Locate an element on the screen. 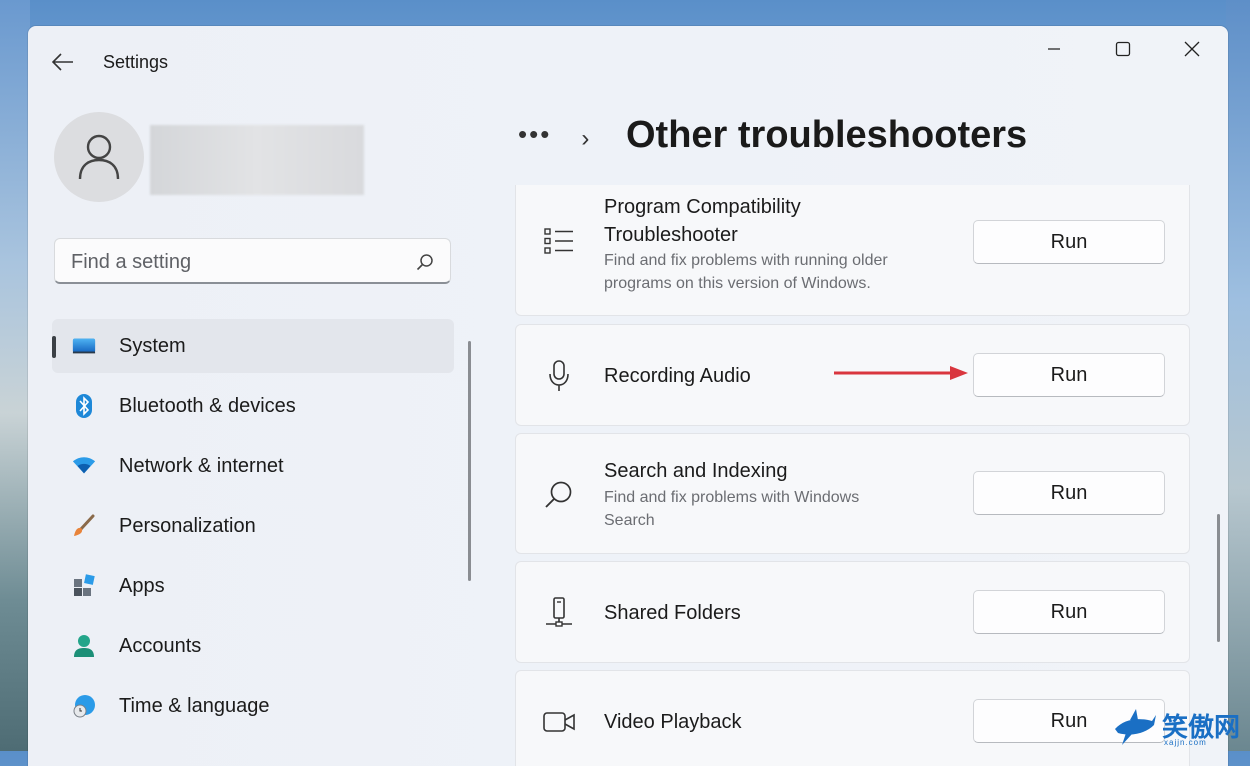  sidebar-item-label: Accounts is located at coordinates (160, 645).